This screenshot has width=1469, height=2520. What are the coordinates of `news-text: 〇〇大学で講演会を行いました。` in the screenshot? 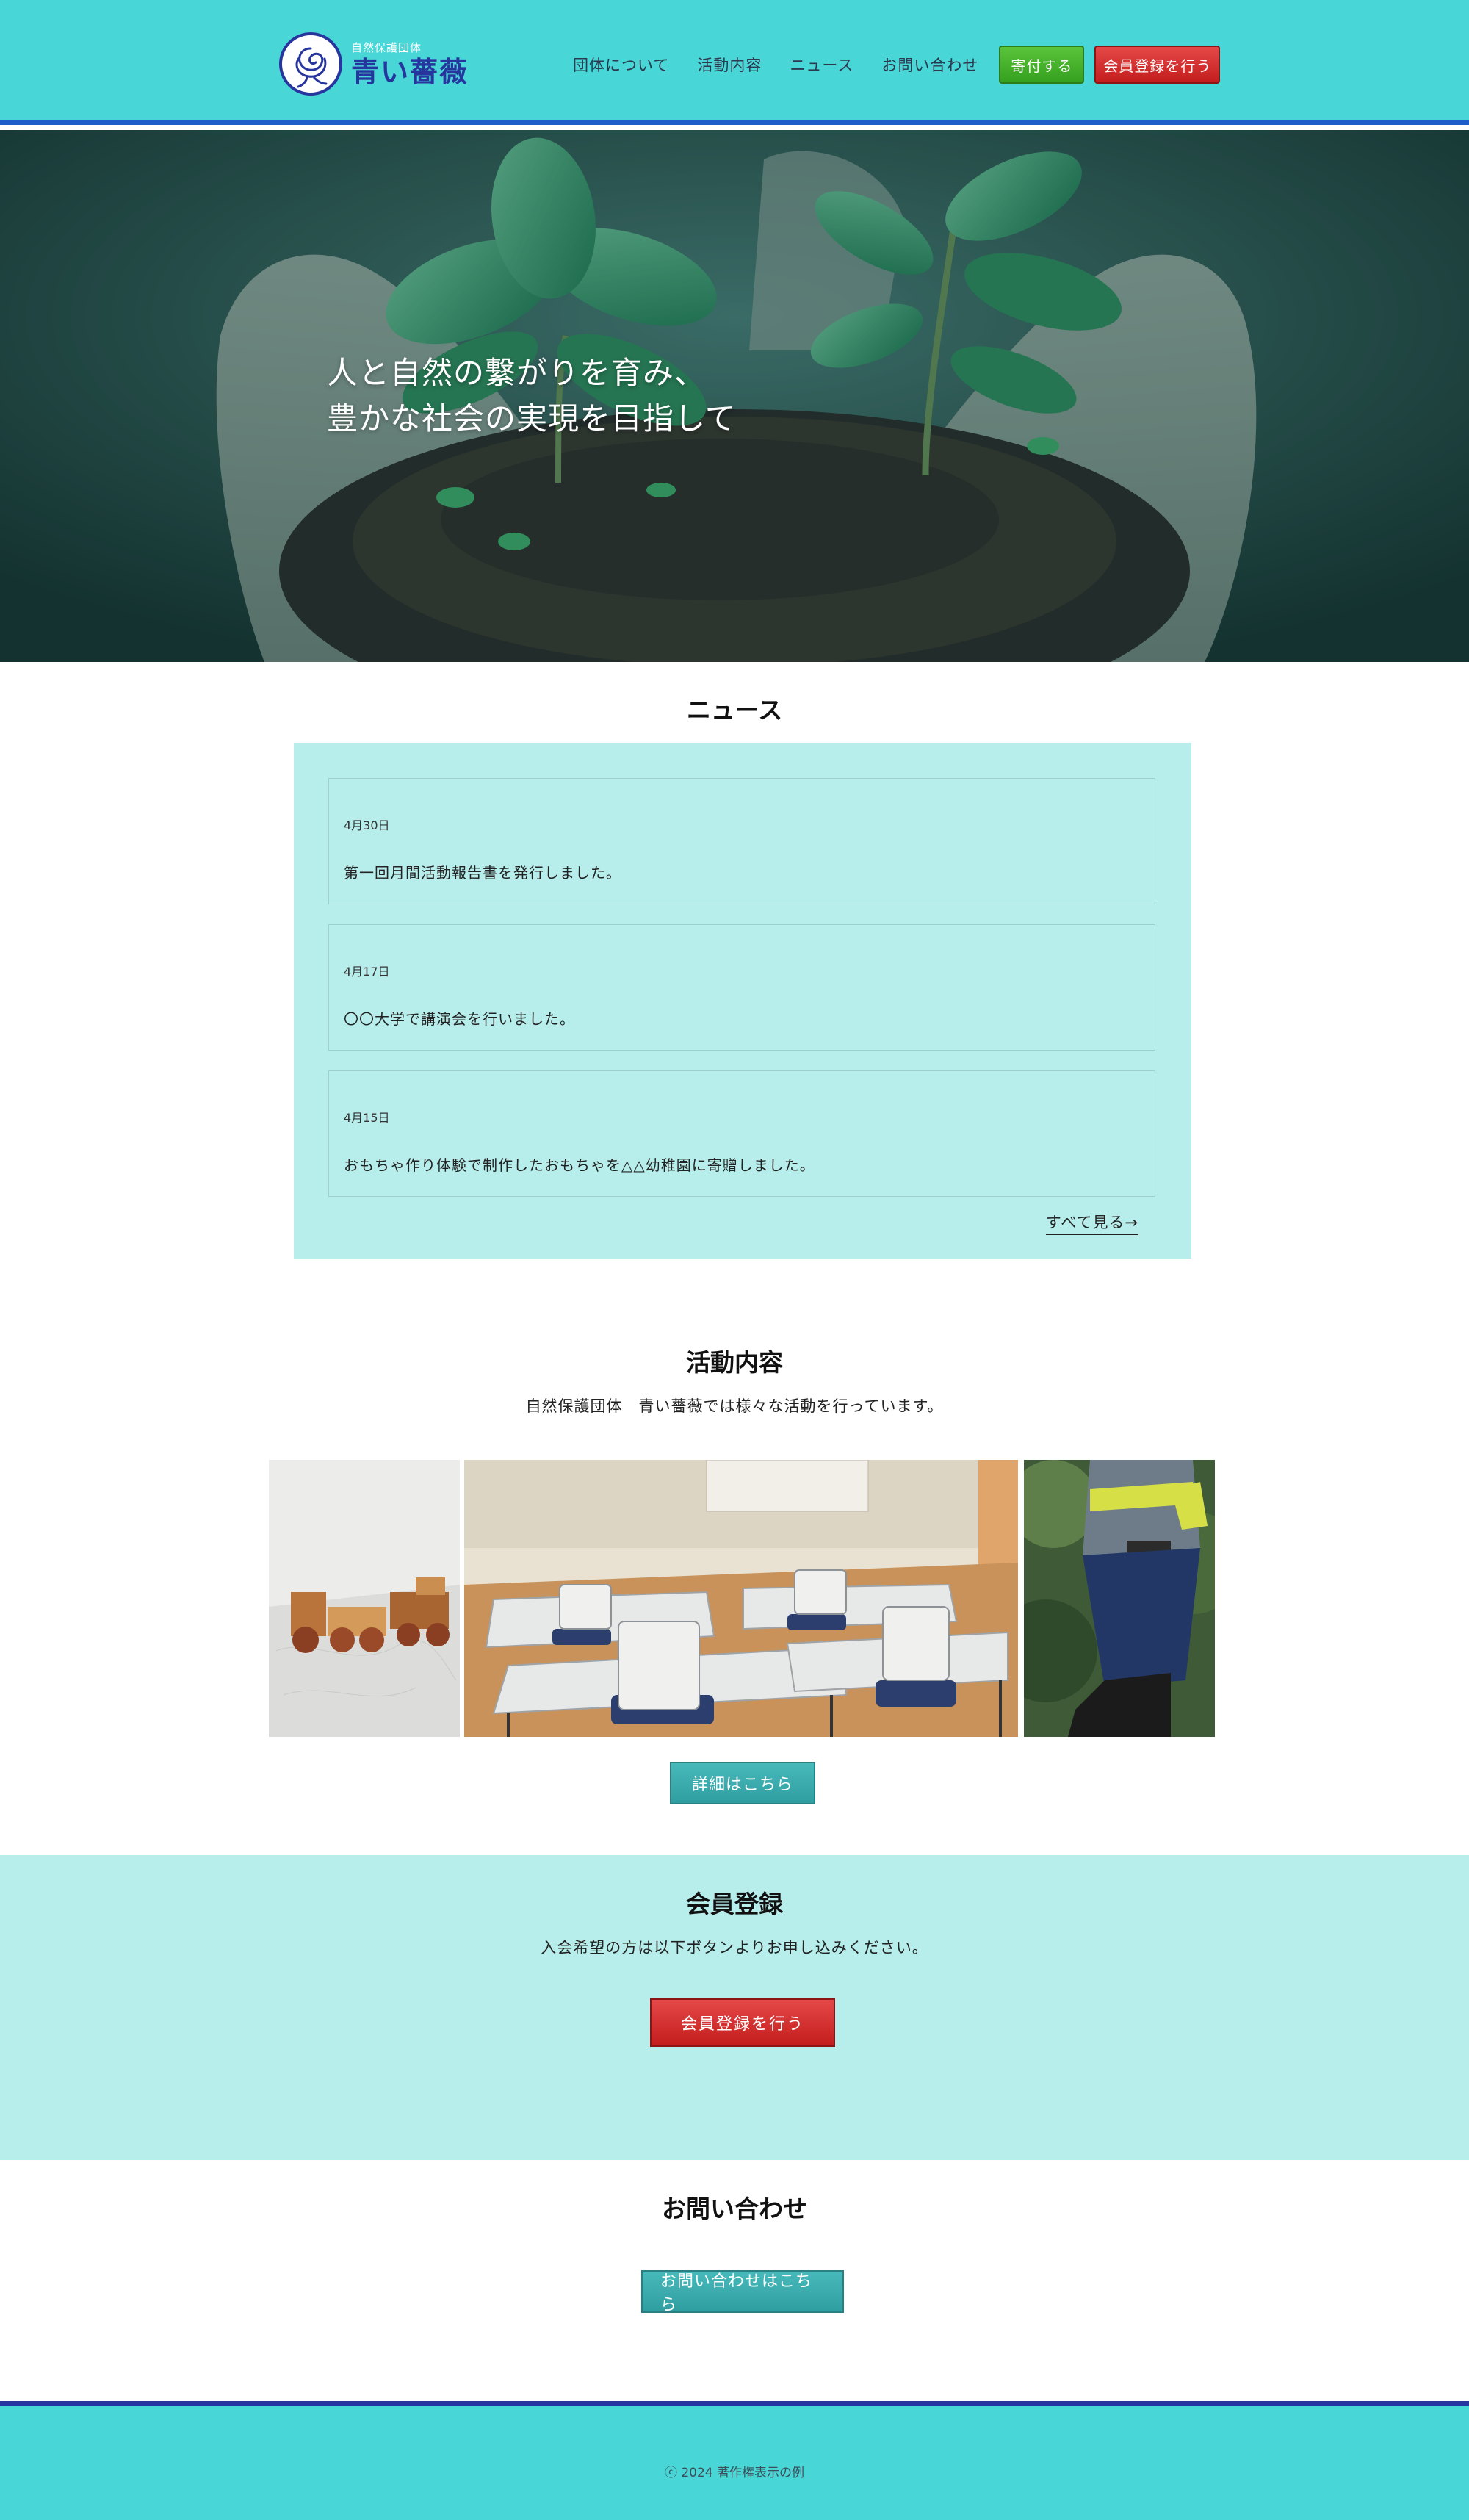 It's located at (460, 1019).